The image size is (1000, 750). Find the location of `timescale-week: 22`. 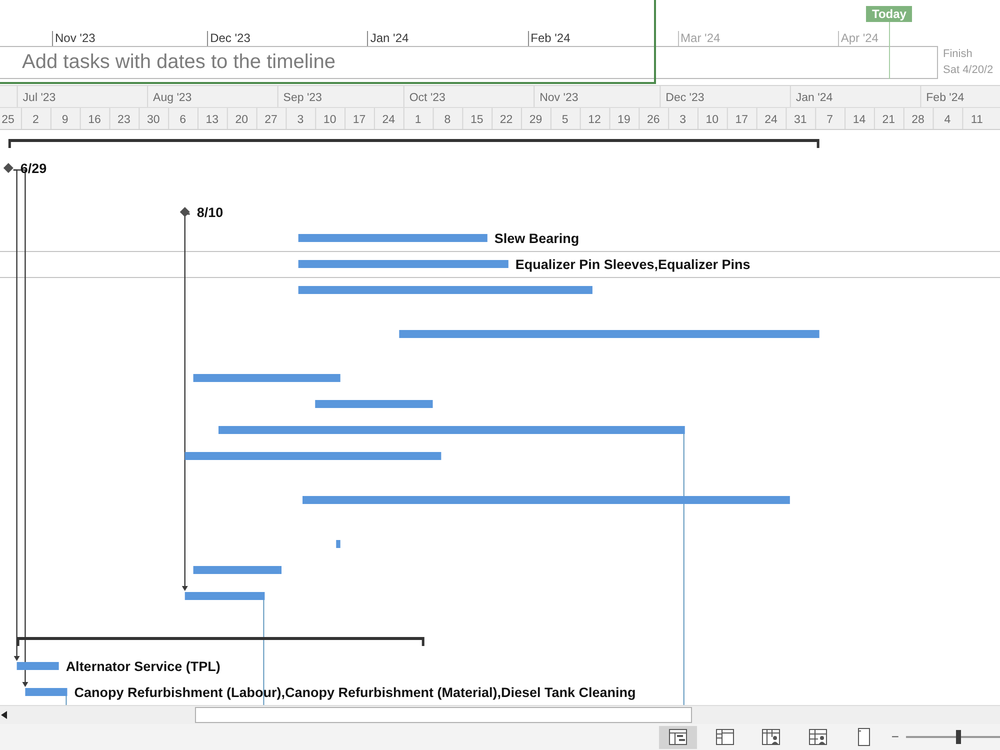

timescale-week: 22 is located at coordinates (506, 120).